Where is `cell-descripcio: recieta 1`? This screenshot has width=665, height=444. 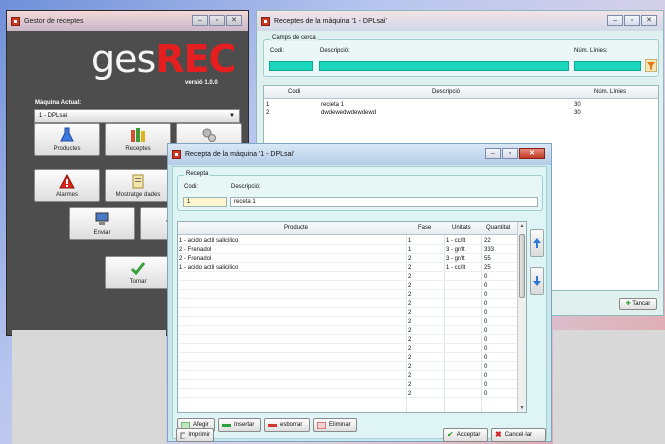
cell-descripcio: recieta 1 is located at coordinates (333, 105).